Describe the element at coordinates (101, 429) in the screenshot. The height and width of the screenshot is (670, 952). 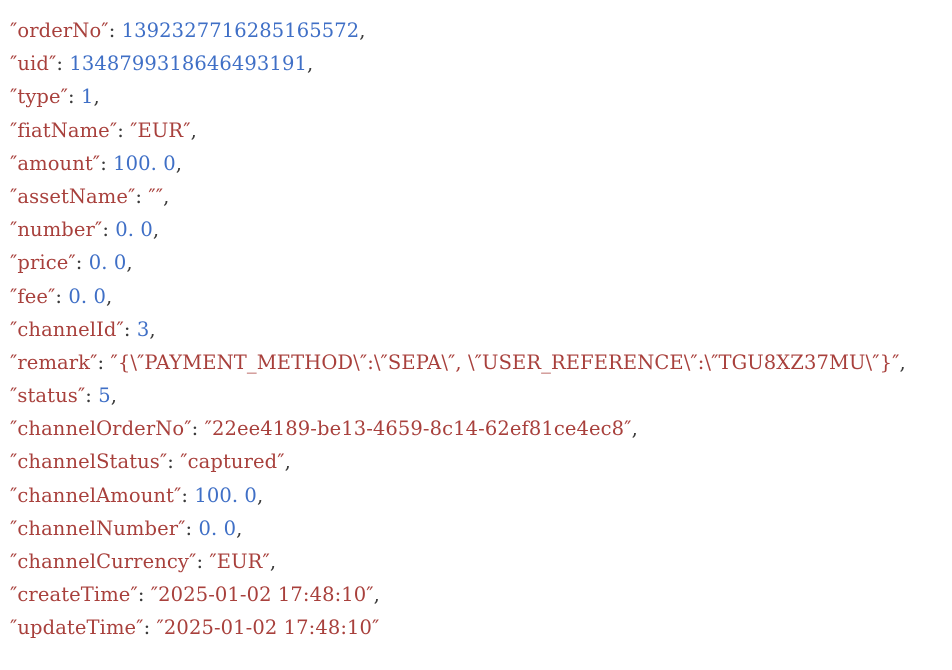
I see `json-key: ″channelOrderNo″` at that location.